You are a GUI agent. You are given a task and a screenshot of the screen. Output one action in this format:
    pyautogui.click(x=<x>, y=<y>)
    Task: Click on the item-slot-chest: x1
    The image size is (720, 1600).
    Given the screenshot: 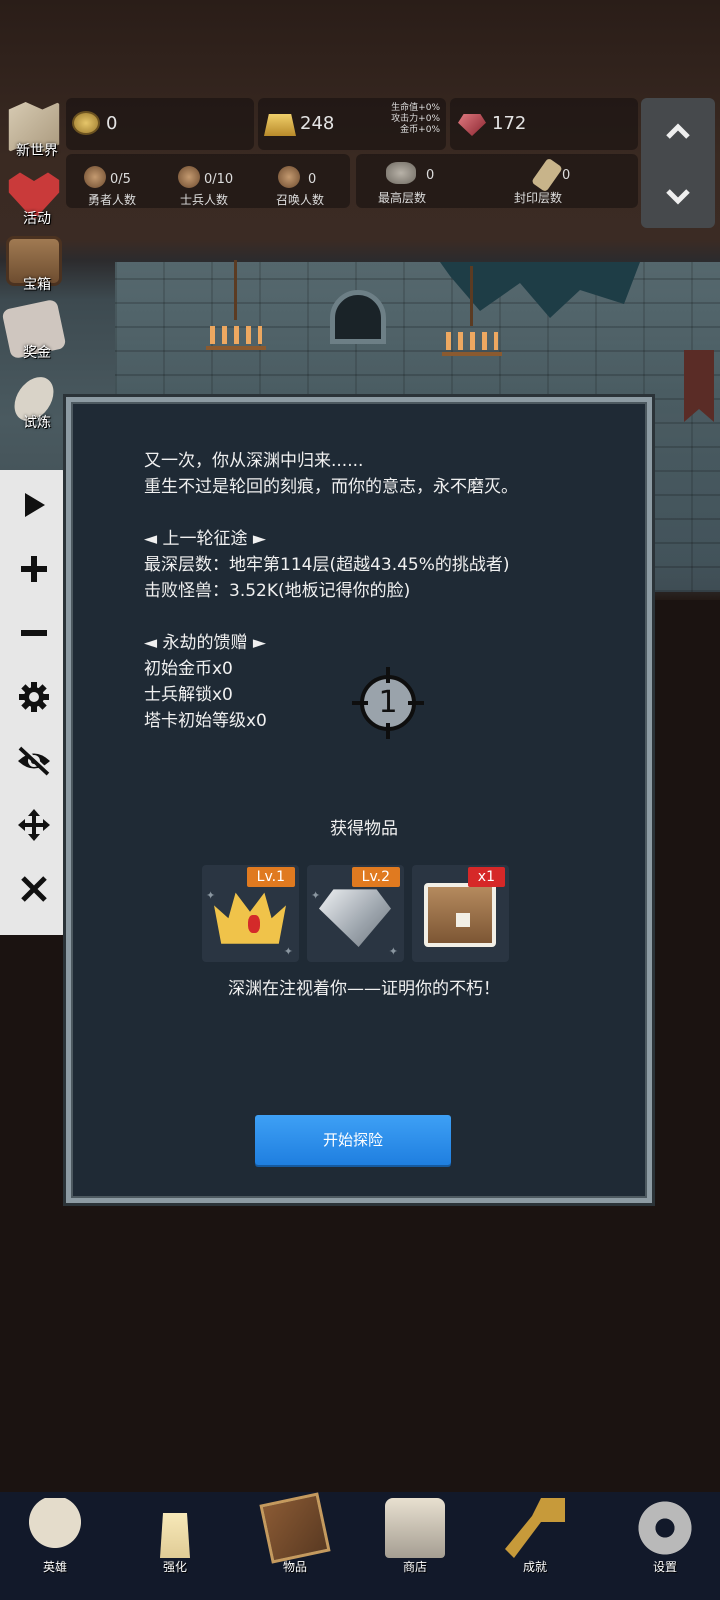 What is the action you would take?
    pyautogui.click(x=460, y=913)
    